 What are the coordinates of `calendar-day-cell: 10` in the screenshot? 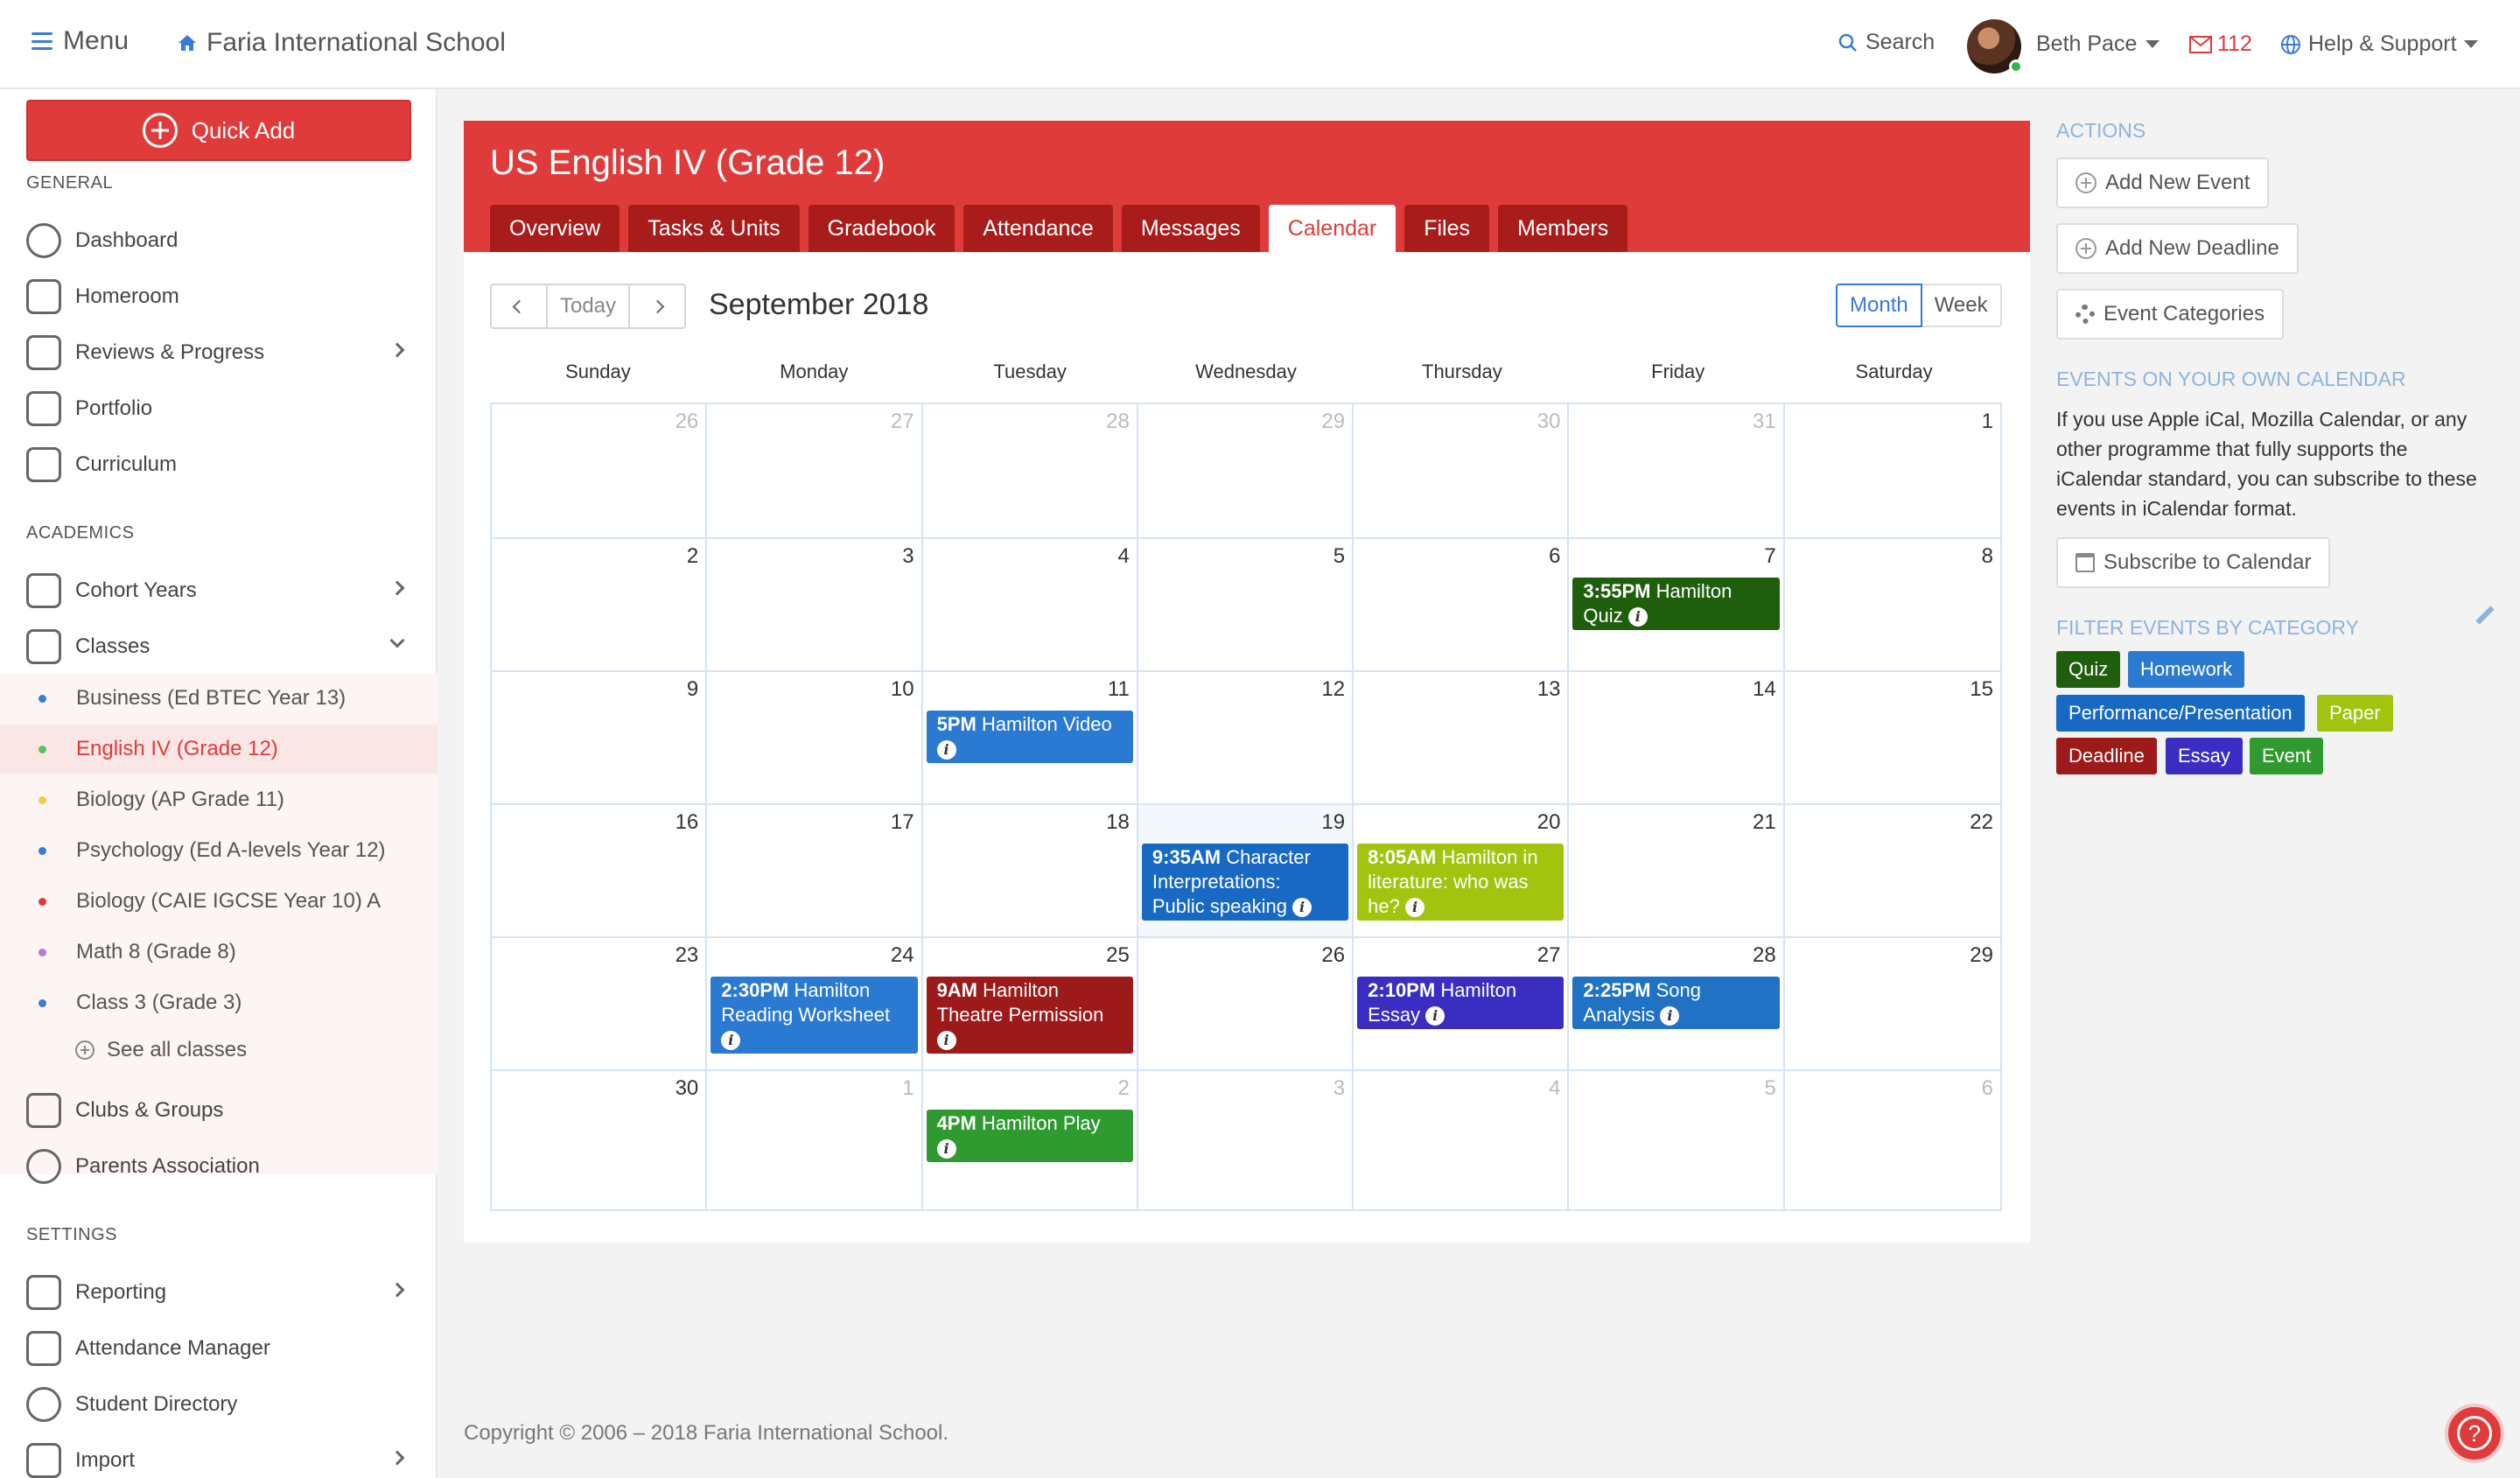 It's located at (815, 738).